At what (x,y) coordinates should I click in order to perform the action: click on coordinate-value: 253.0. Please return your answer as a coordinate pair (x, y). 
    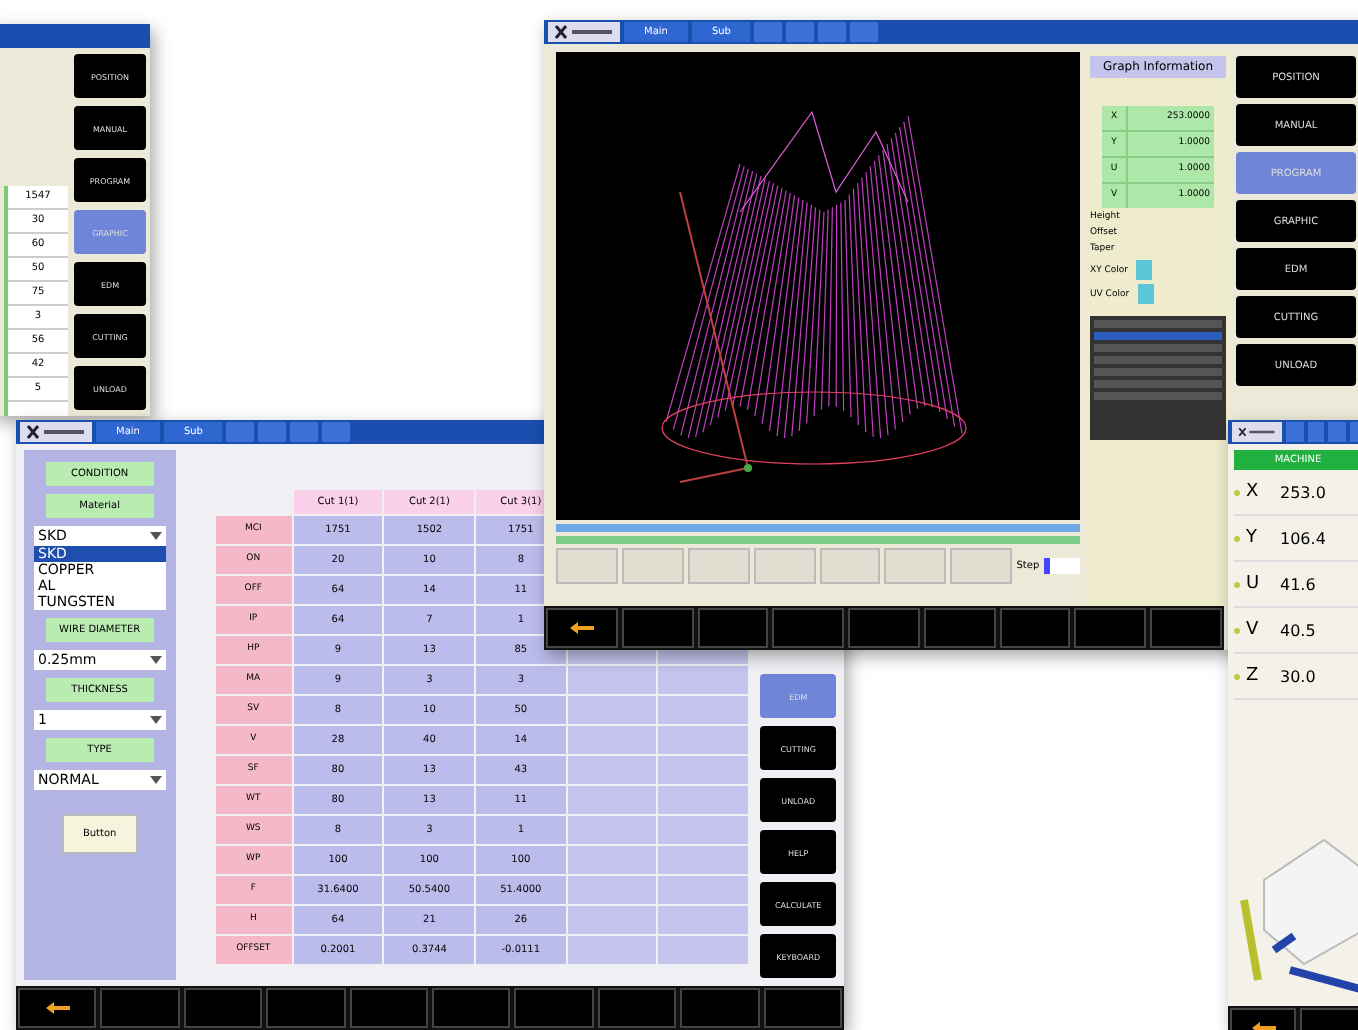
    Looking at the image, I should click on (1303, 492).